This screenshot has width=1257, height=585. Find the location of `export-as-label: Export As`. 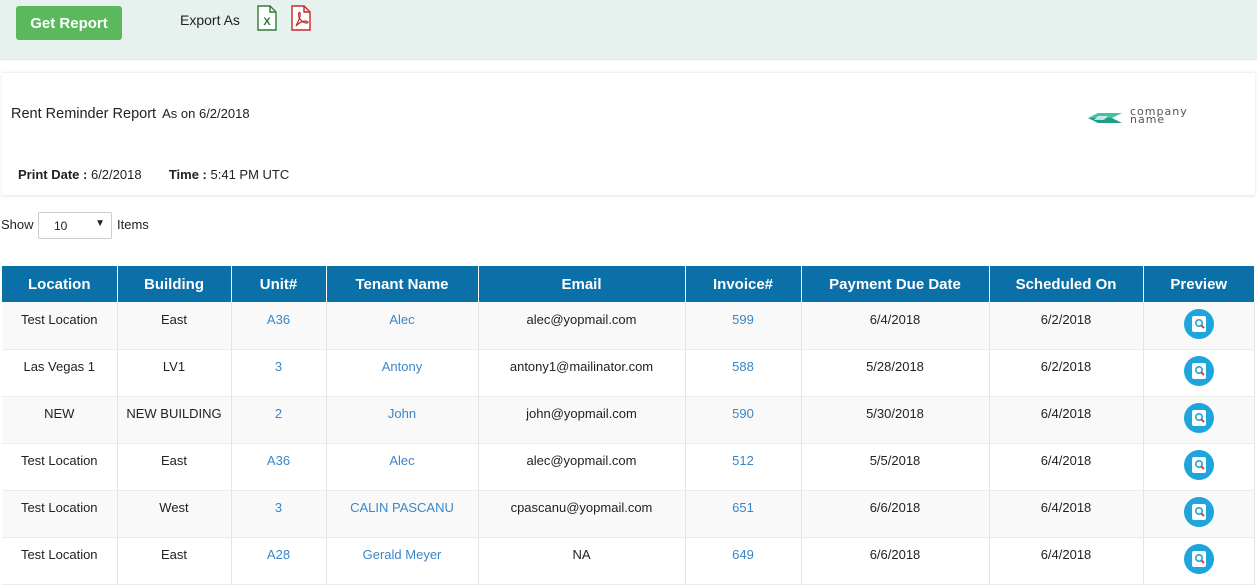

export-as-label: Export As is located at coordinates (210, 20).